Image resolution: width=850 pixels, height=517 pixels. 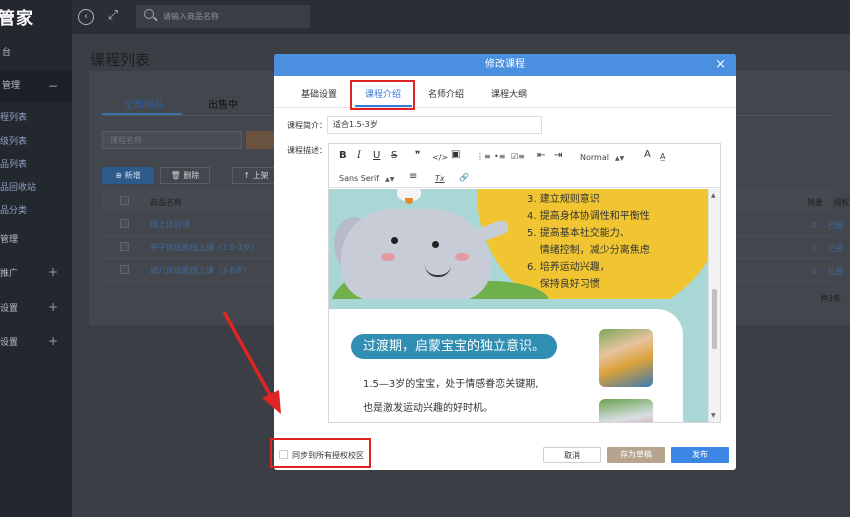 I want to click on fullscreen-icon: ⤢, so click(x=113, y=17).